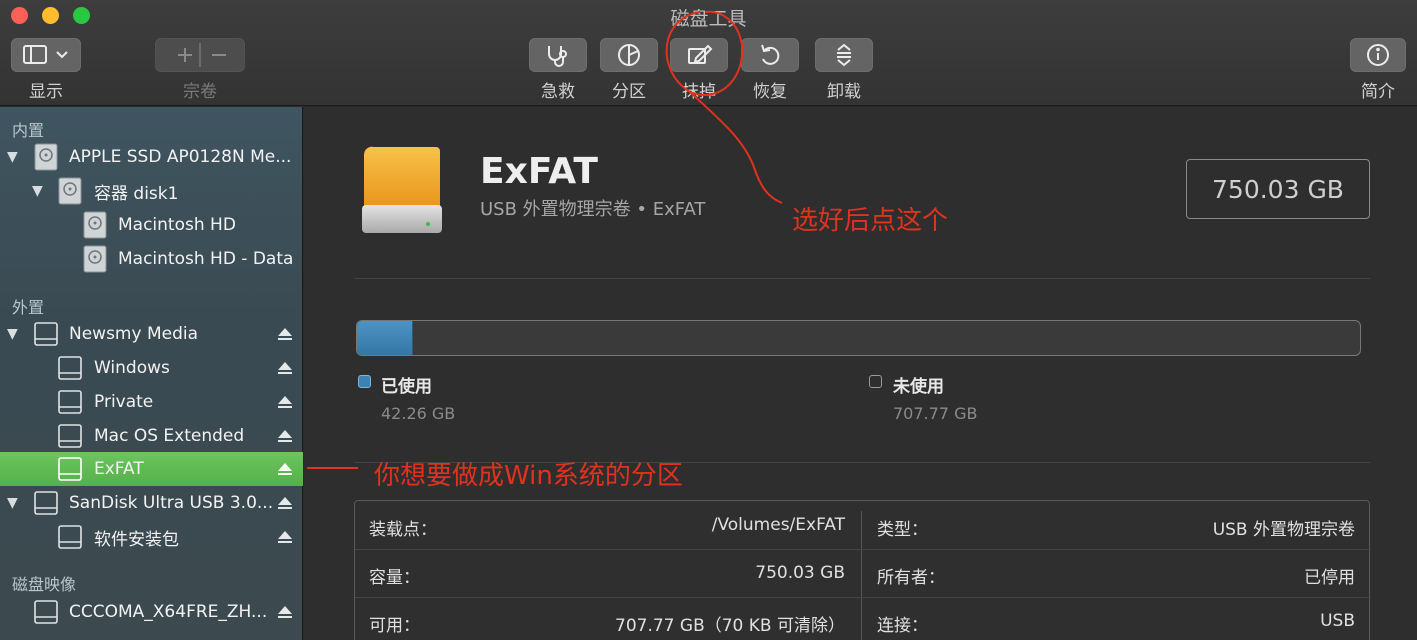  Describe the element at coordinates (699, 92) in the screenshot. I see `erase-label: 抹掉` at that location.